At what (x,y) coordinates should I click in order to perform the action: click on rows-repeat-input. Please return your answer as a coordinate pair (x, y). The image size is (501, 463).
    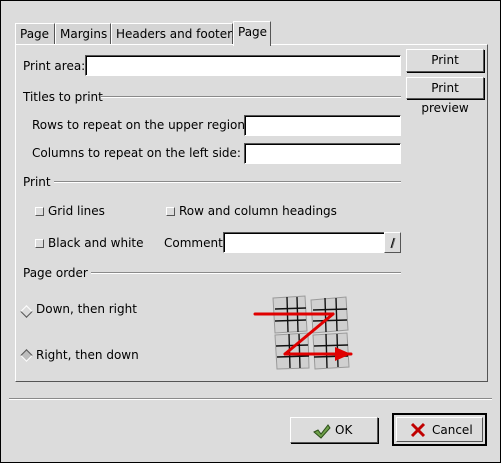
    Looking at the image, I should click on (322, 125).